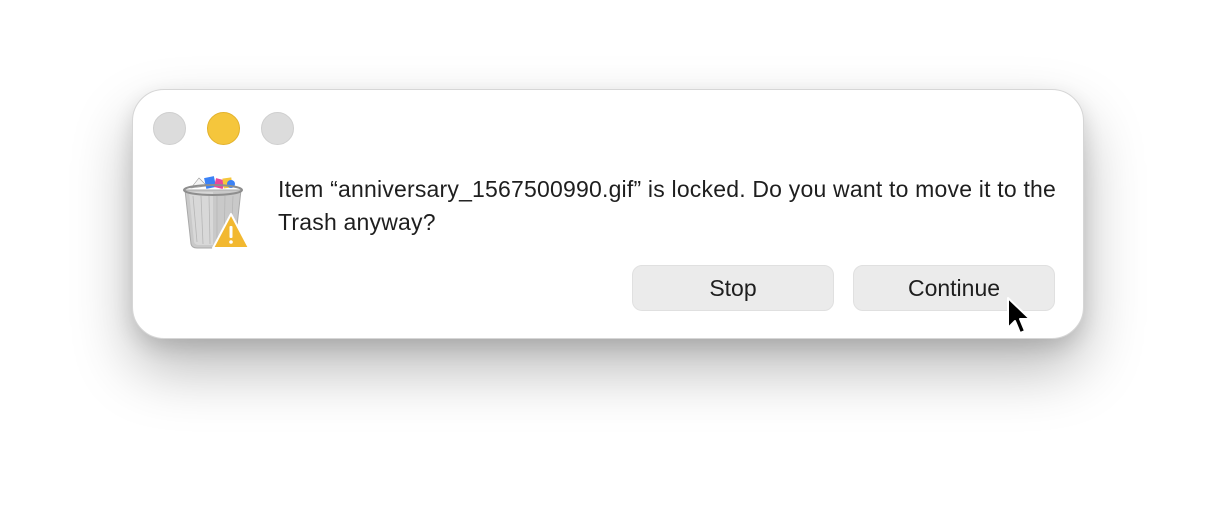 The image size is (1216, 514). Describe the element at coordinates (169, 128) in the screenshot. I see `close-button` at that location.